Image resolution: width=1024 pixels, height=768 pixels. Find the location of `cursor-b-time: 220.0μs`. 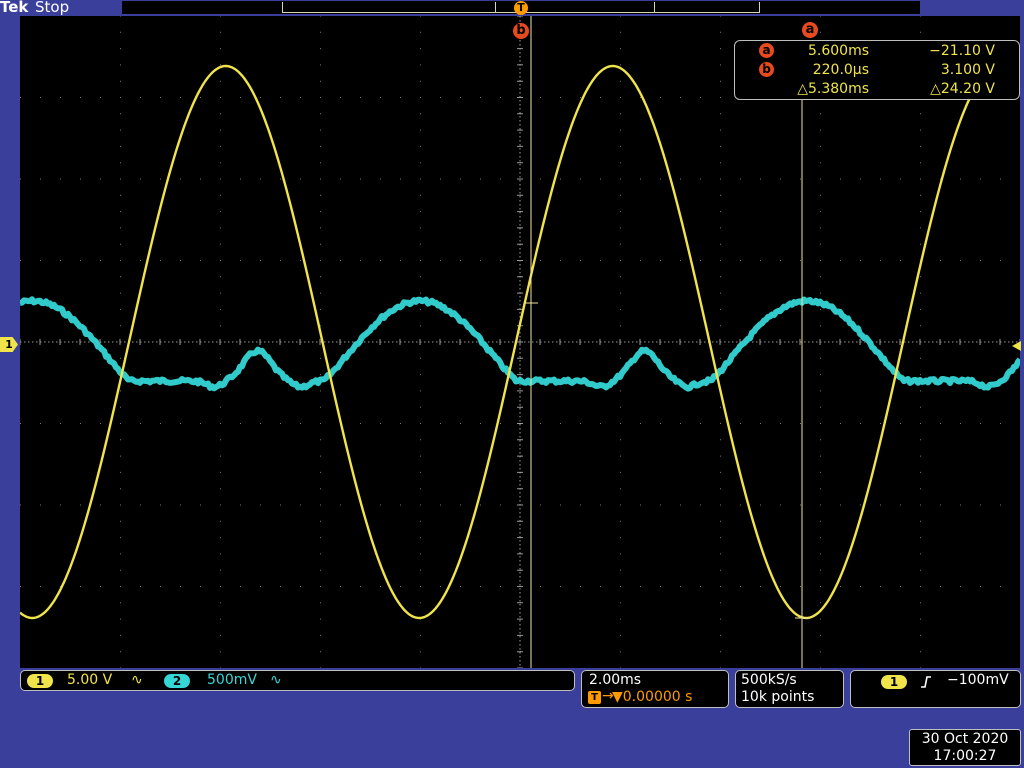

cursor-b-time: 220.0μs is located at coordinates (840, 70).